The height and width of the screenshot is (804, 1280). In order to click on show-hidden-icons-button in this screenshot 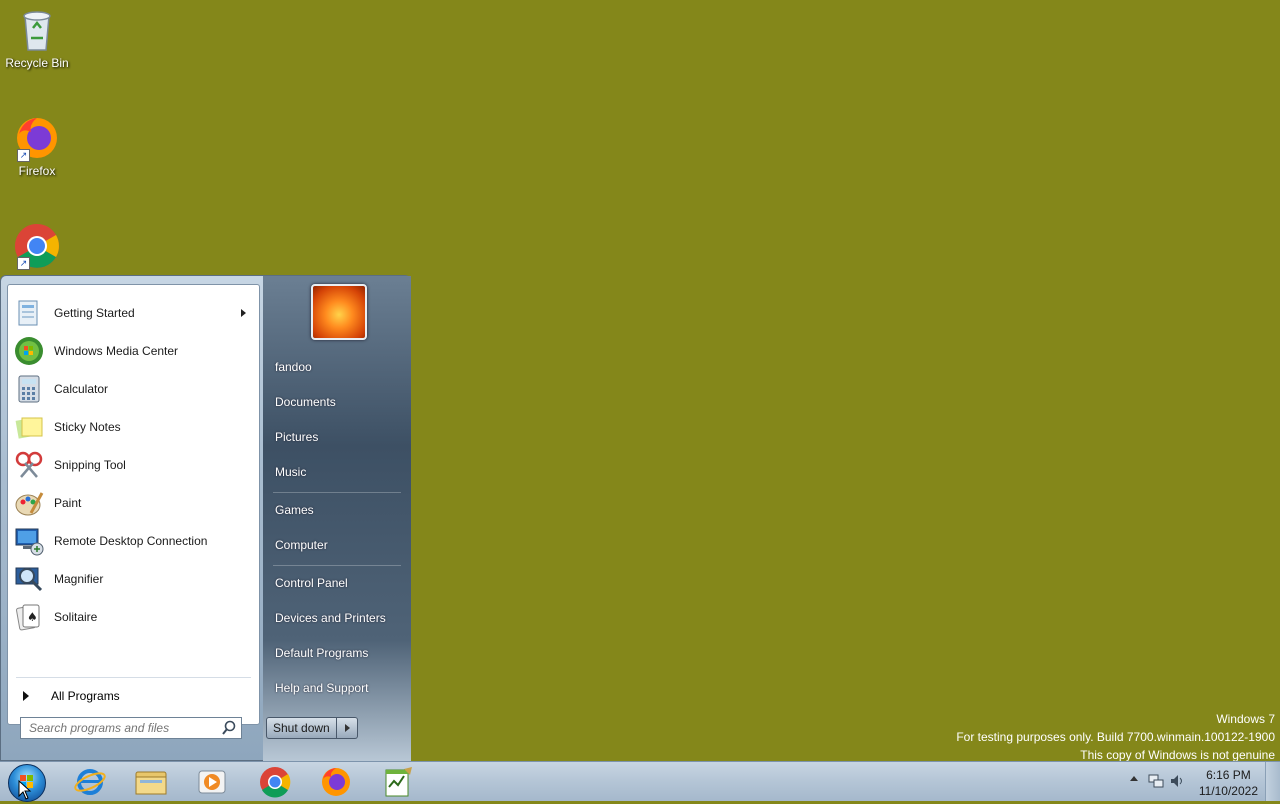, I will do `click(1134, 778)`.